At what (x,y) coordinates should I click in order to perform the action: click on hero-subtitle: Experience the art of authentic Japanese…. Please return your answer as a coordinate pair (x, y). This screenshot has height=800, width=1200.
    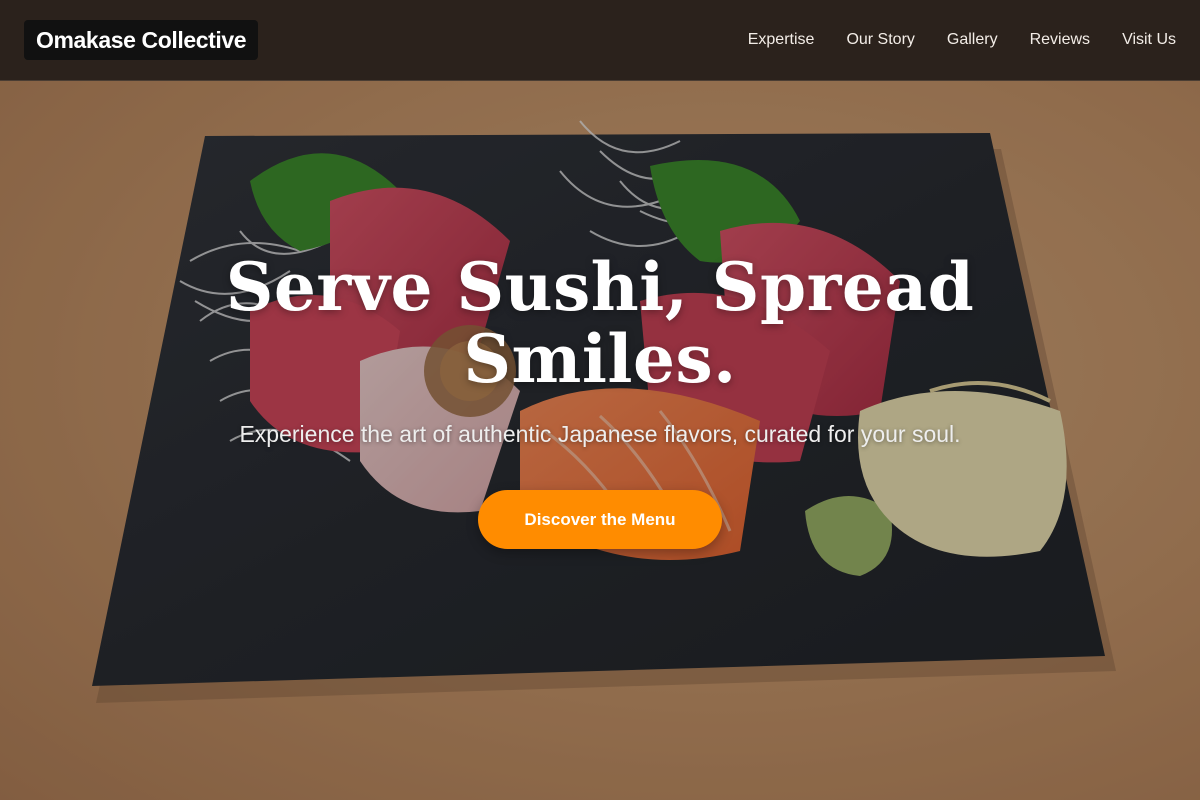
    Looking at the image, I should click on (600, 434).